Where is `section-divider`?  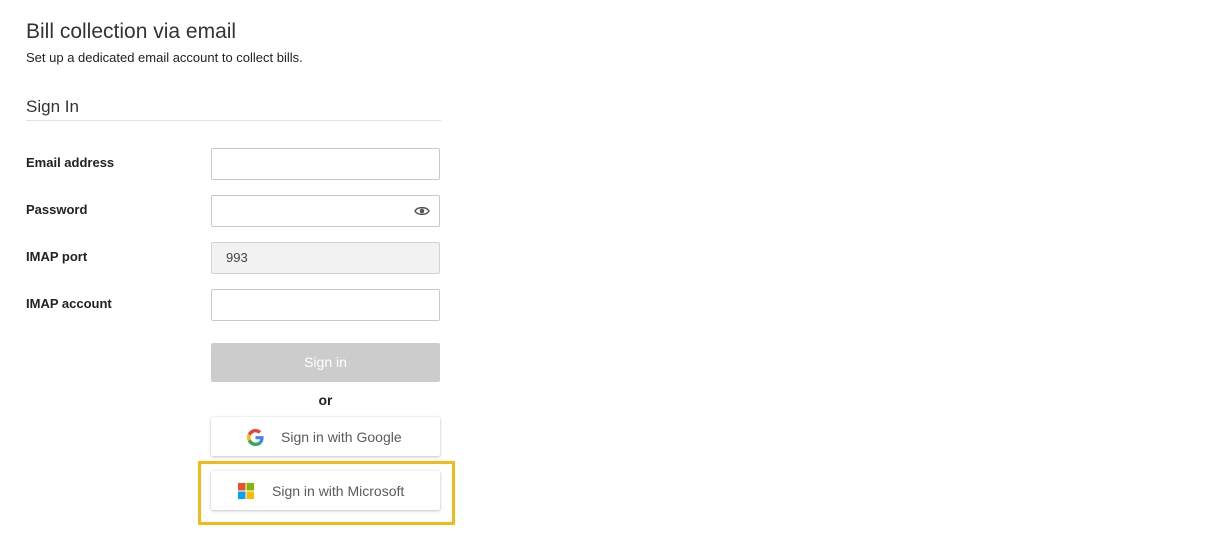 section-divider is located at coordinates (233, 120).